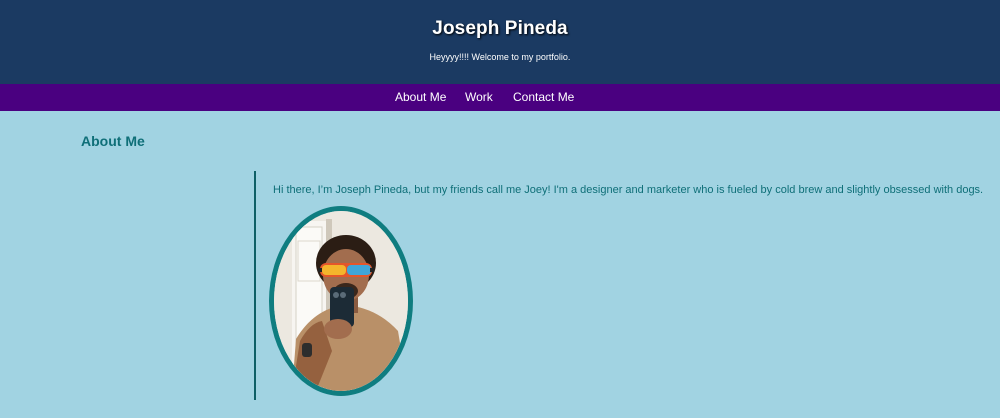 The image size is (1000, 418). I want to click on about-section-heading: About Me, so click(113, 141).